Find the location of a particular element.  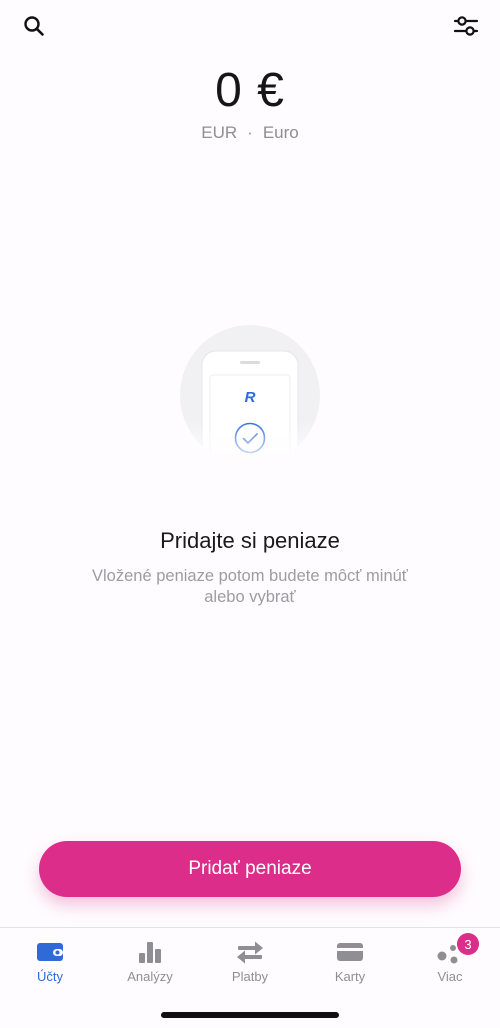

empty-state-title: Pridajte si peniaze is located at coordinates (250, 540).